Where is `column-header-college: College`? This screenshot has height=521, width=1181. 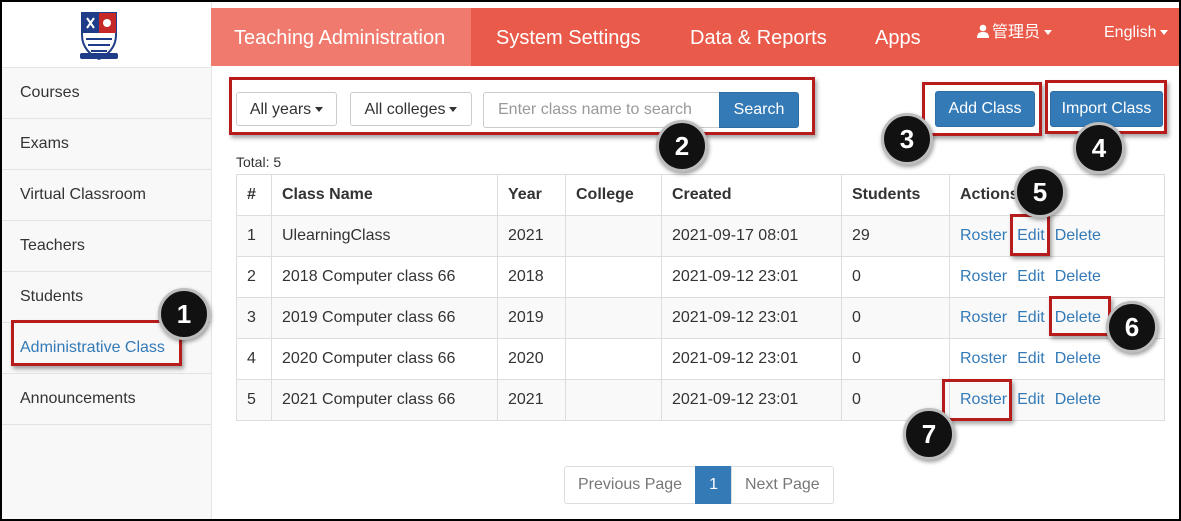 column-header-college: College is located at coordinates (613, 195).